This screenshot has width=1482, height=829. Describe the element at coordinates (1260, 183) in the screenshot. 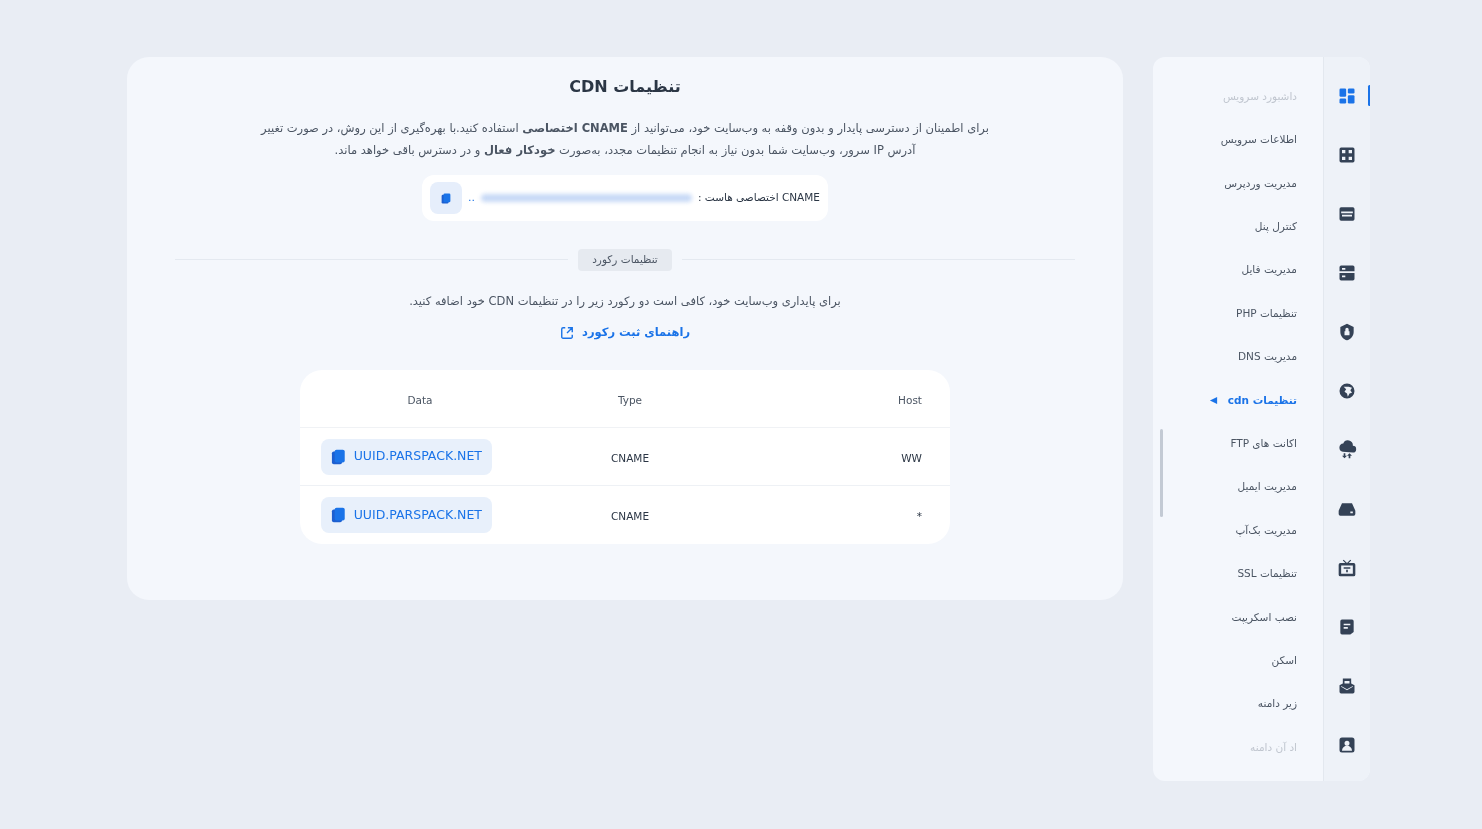

I see `sidebar-item: مدیریت وردپرس` at that location.